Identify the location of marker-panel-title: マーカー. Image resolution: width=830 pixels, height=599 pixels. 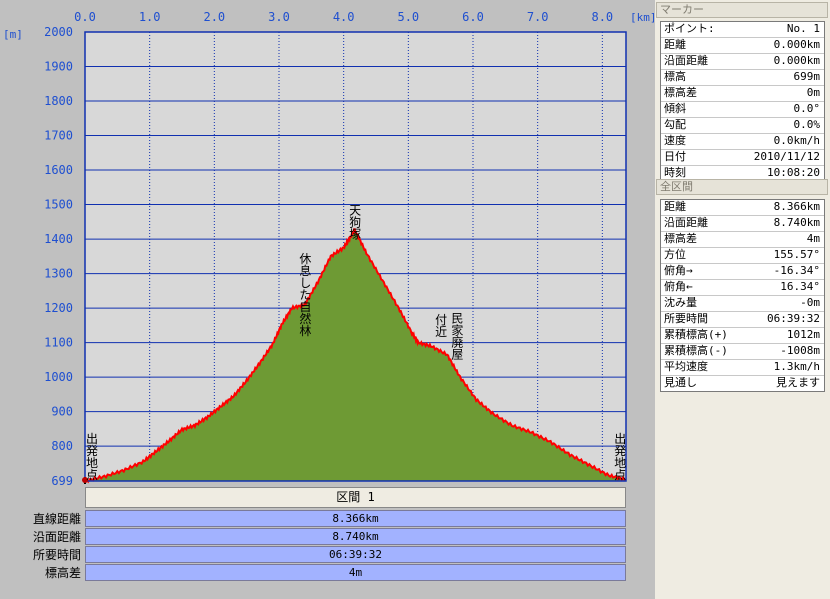
(742, 10).